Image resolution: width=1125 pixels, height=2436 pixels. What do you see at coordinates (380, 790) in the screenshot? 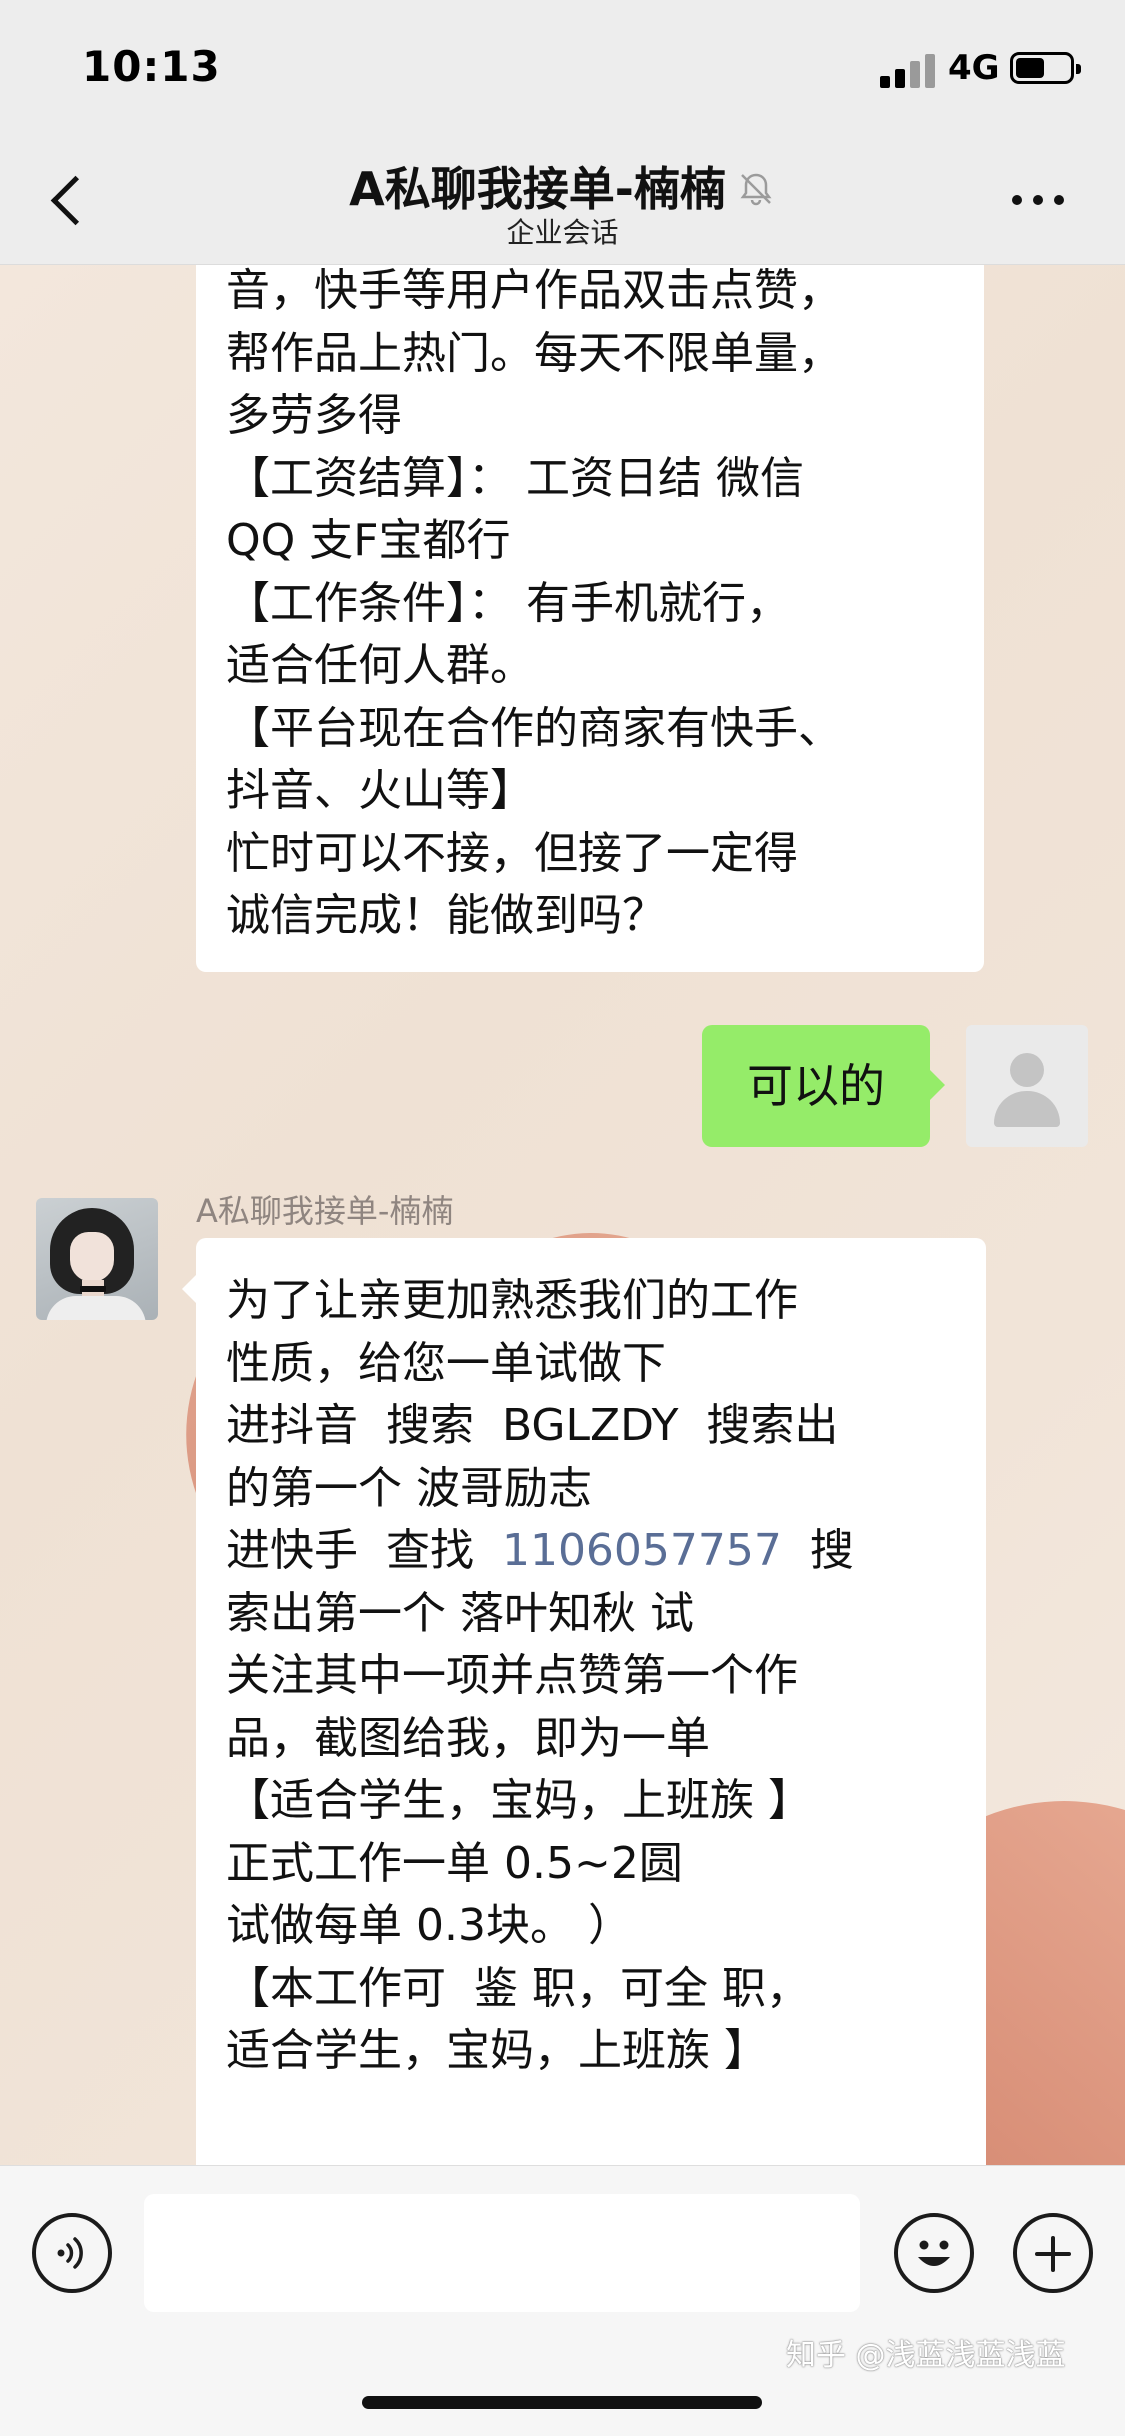
I see `message-line: 抖音、火山等】` at bounding box center [380, 790].